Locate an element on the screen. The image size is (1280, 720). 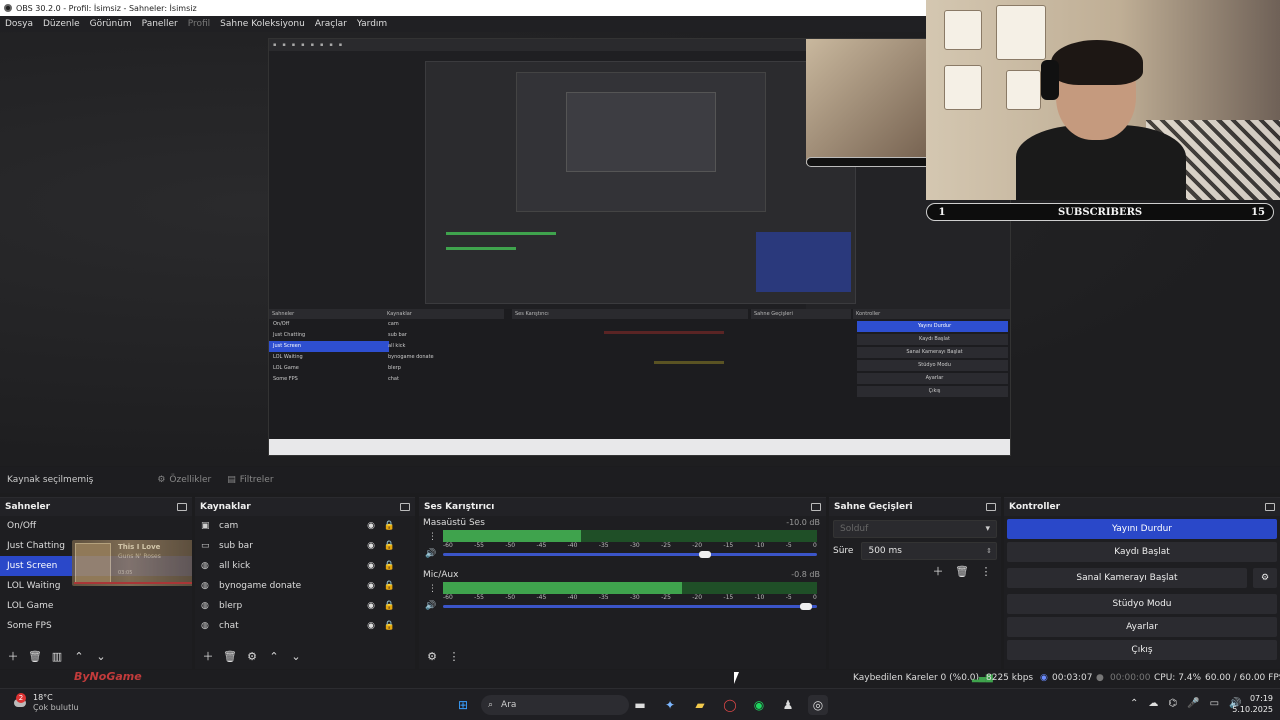
weather-widget: 2 18°C Çok bulutlu is located at coordinates (45, 703).